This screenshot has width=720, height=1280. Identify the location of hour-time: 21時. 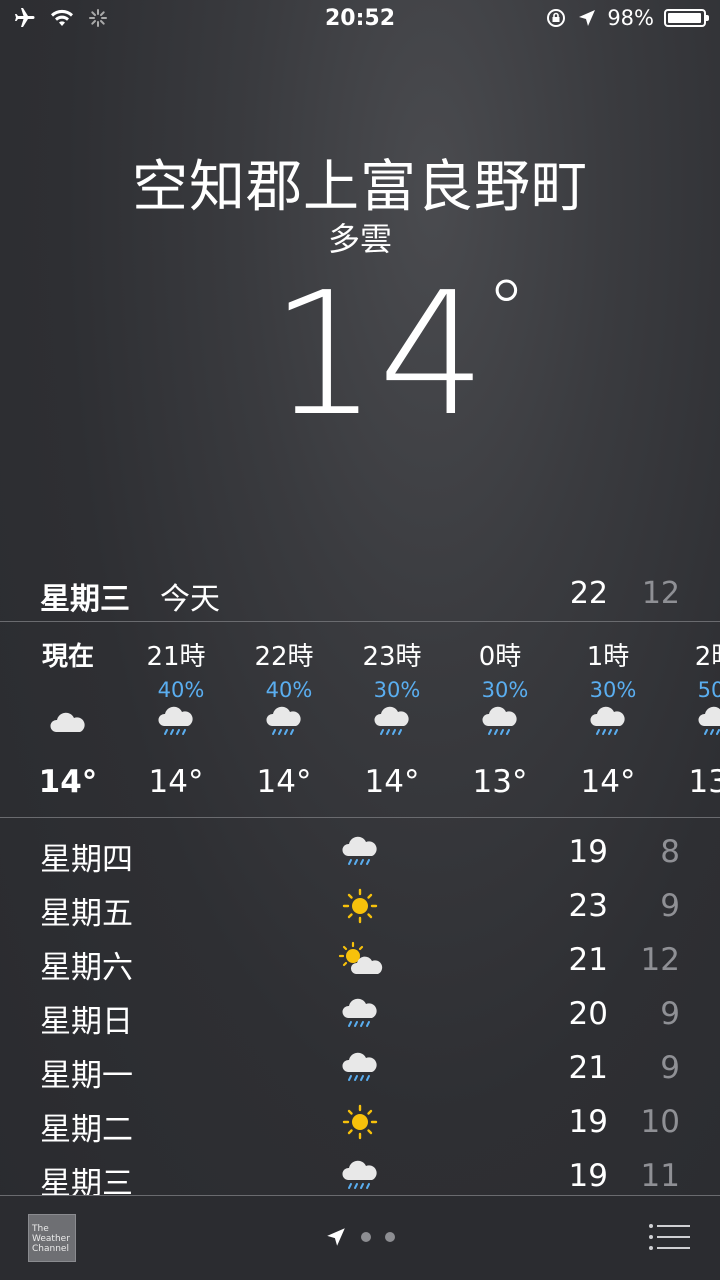
(176, 657).